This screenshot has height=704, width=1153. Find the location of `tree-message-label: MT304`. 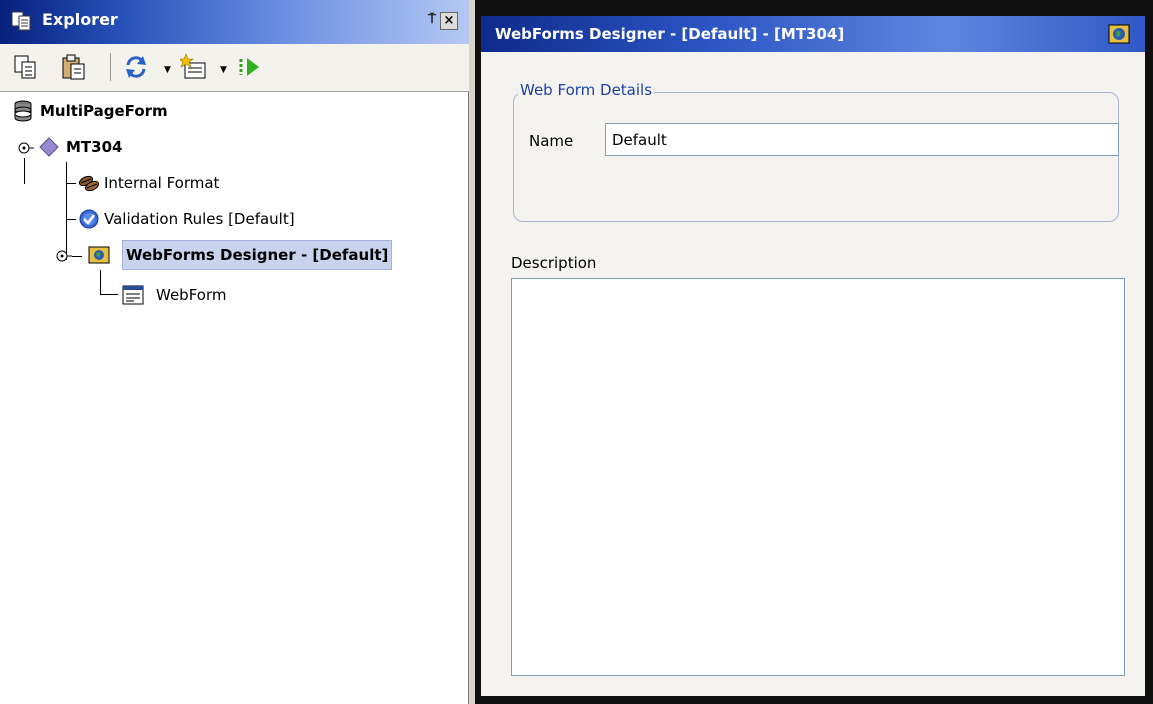

tree-message-label: MT304 is located at coordinates (94, 147).